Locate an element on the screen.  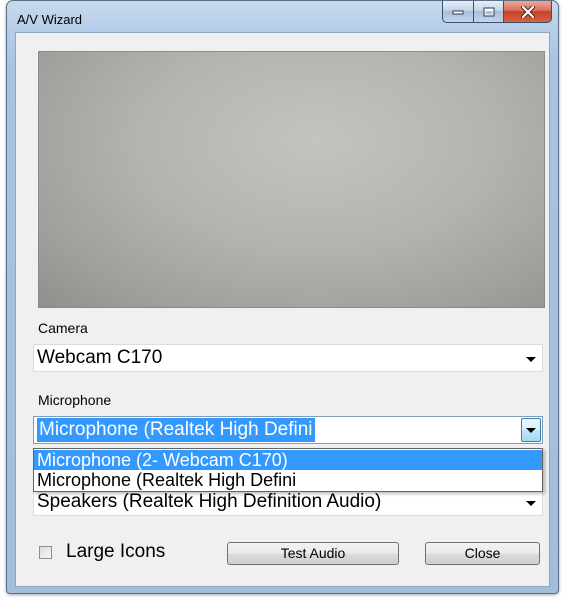
microphone-select: Microphone (Realtek High Defini is located at coordinates (288, 430).